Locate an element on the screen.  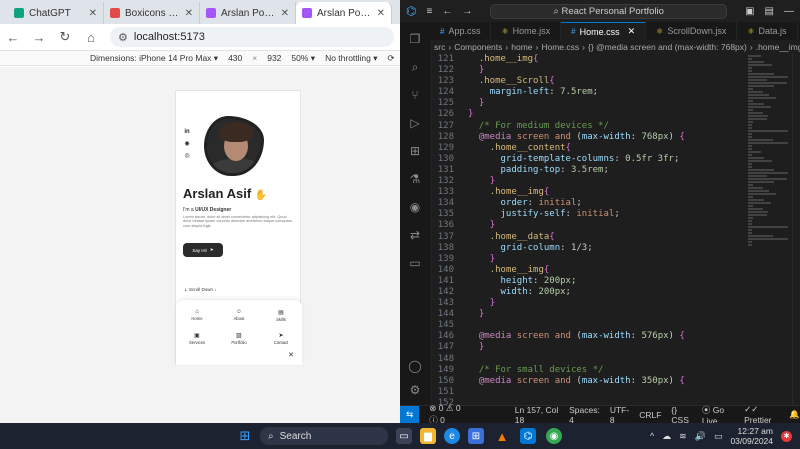
indentation: Spaces: 4 is located at coordinates (584, 415).